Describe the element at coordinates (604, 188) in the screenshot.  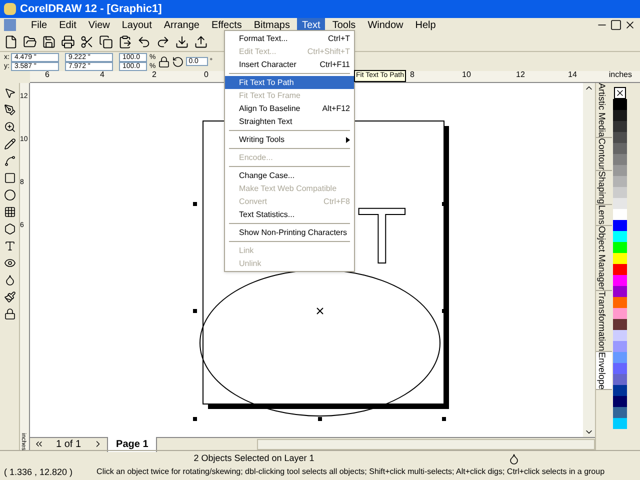
I see `docker-tab: Shaping` at that location.